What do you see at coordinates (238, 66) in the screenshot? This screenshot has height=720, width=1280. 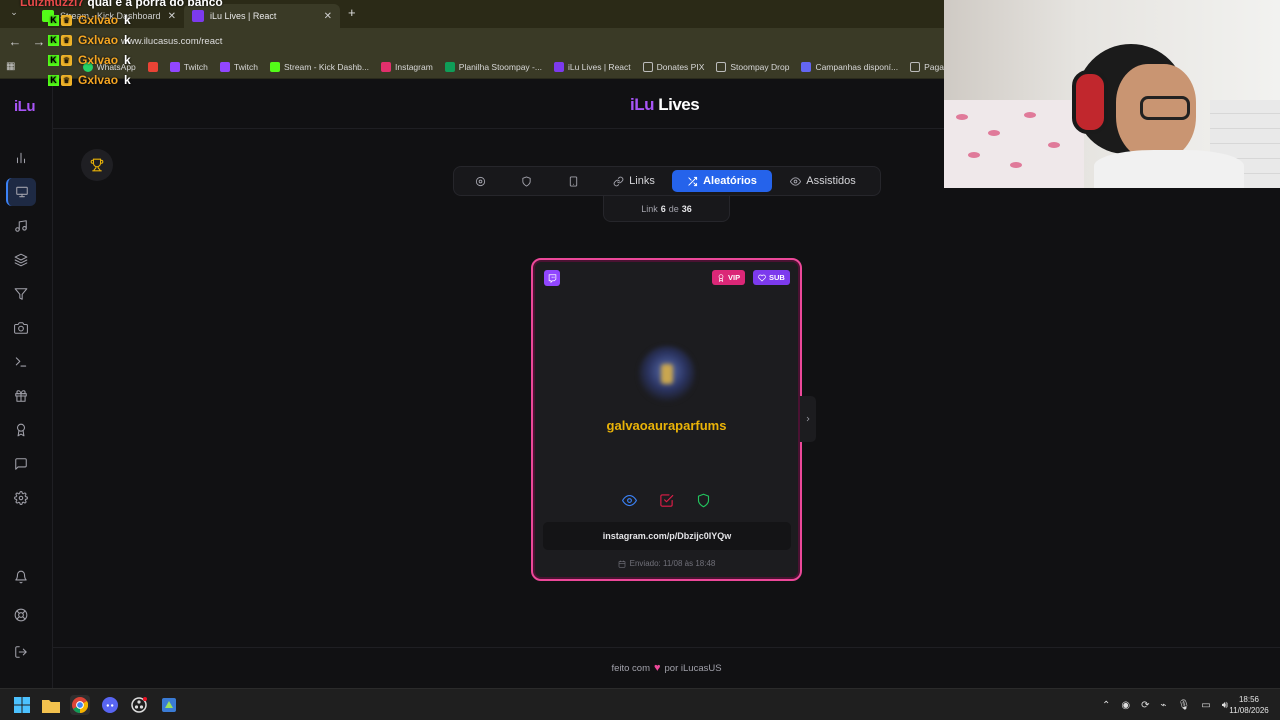 I see `bookmark-twitch-2: Twitch` at bounding box center [238, 66].